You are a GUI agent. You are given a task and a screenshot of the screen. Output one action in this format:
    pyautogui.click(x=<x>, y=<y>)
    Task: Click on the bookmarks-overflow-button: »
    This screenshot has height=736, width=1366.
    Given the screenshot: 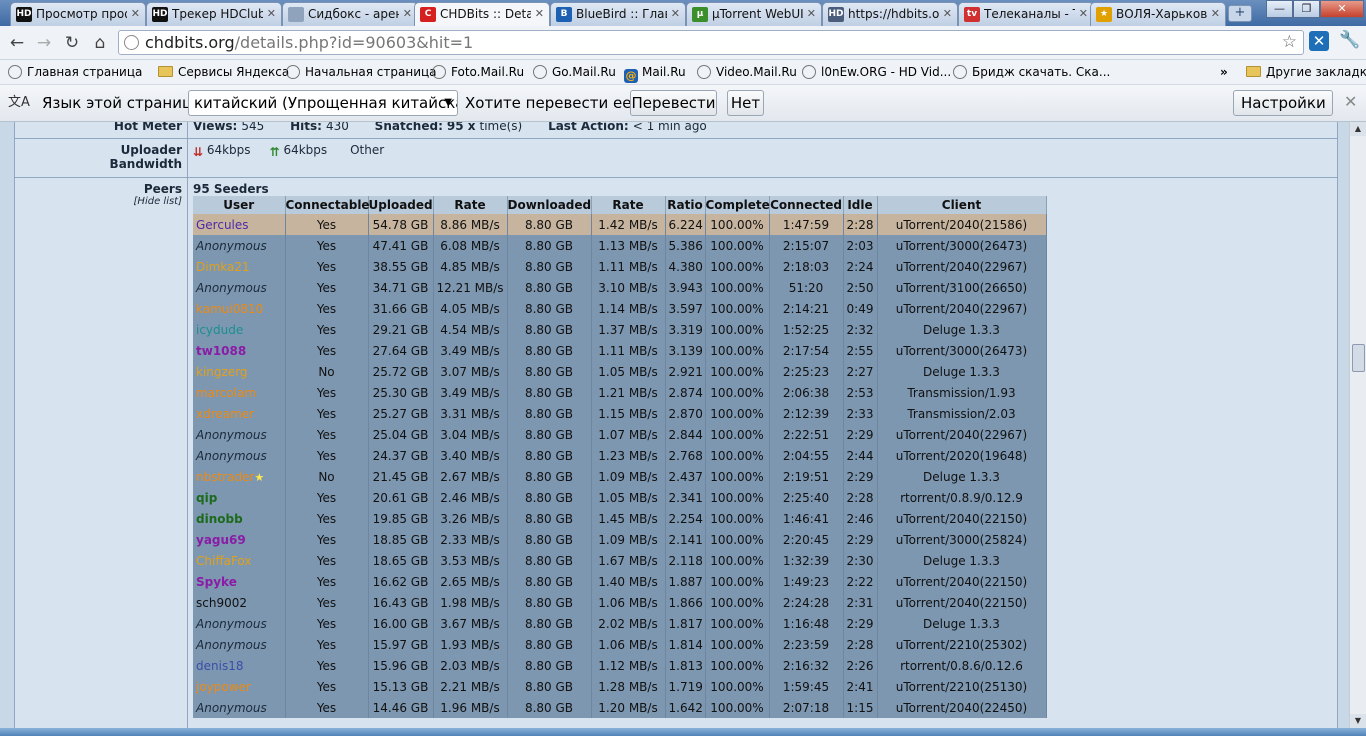 What is the action you would take?
    pyautogui.click(x=1224, y=72)
    